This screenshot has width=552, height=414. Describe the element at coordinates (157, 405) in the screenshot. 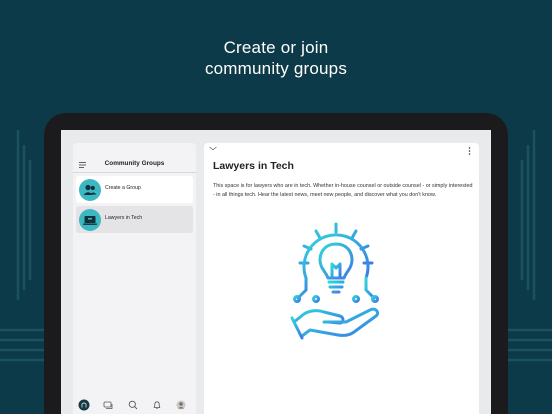

I see `bell-icon` at that location.